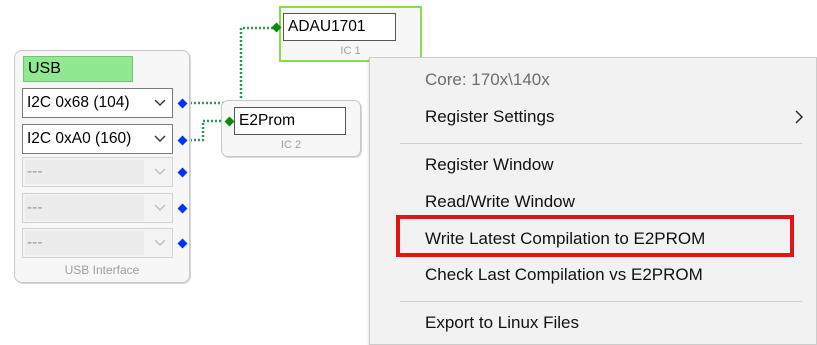 Image resolution: width=817 pixels, height=345 pixels. I want to click on channel-1-select: I2C 0x68 (104), so click(97, 103).